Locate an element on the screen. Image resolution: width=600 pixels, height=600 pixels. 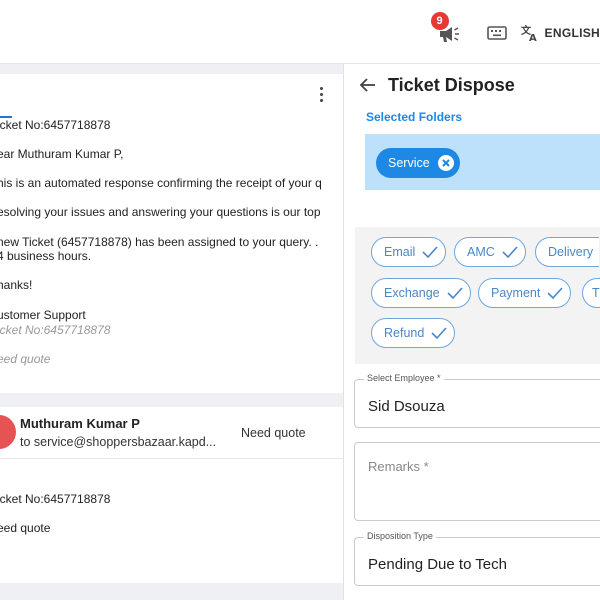
remove-chip-icon is located at coordinates (445, 163).